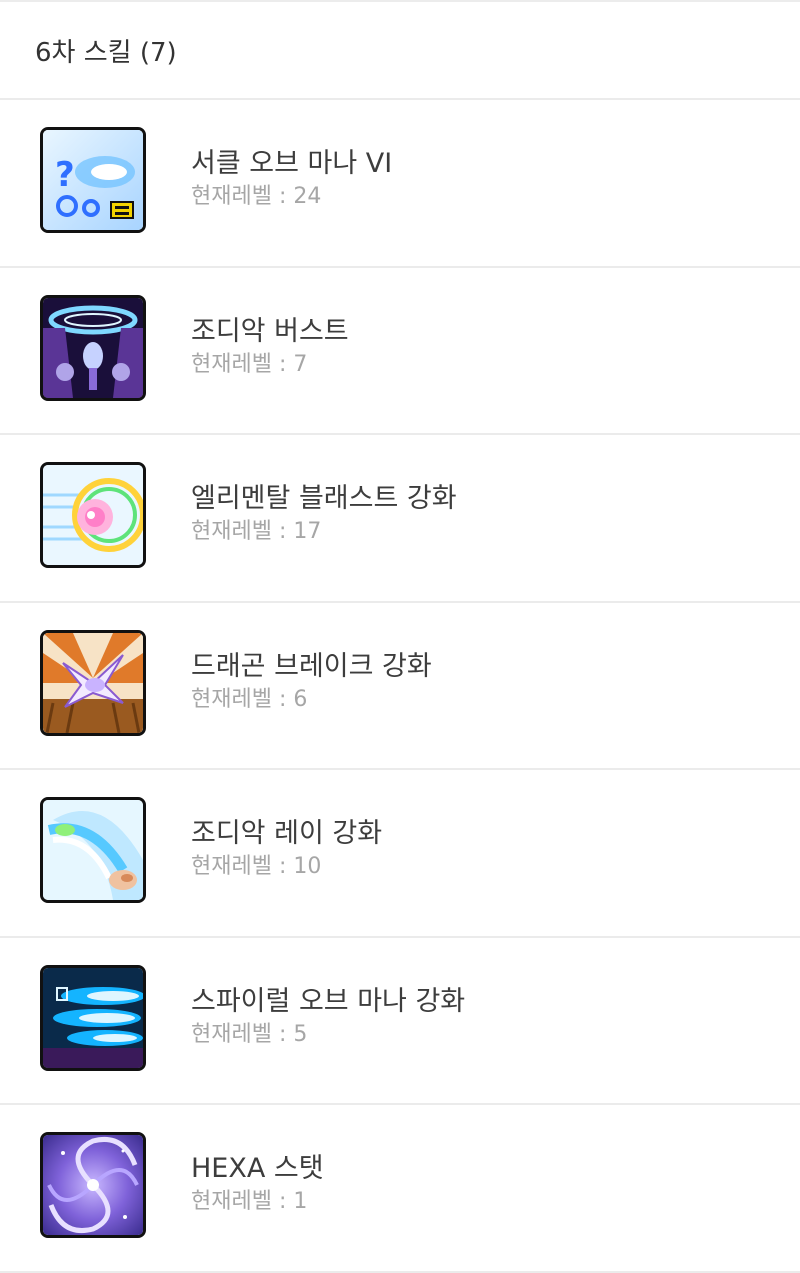 Image resolution: width=800 pixels, height=1273 pixels. Describe the element at coordinates (93, 682) in the screenshot. I see `dragon-break-icon` at that location.